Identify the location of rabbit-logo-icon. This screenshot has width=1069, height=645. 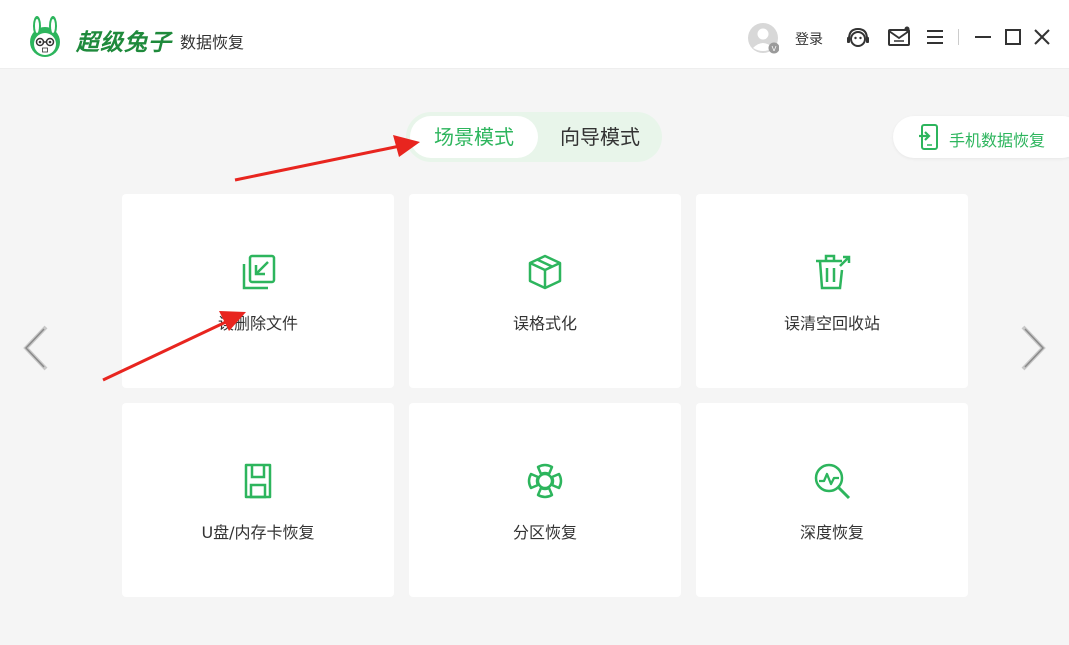
(45, 36).